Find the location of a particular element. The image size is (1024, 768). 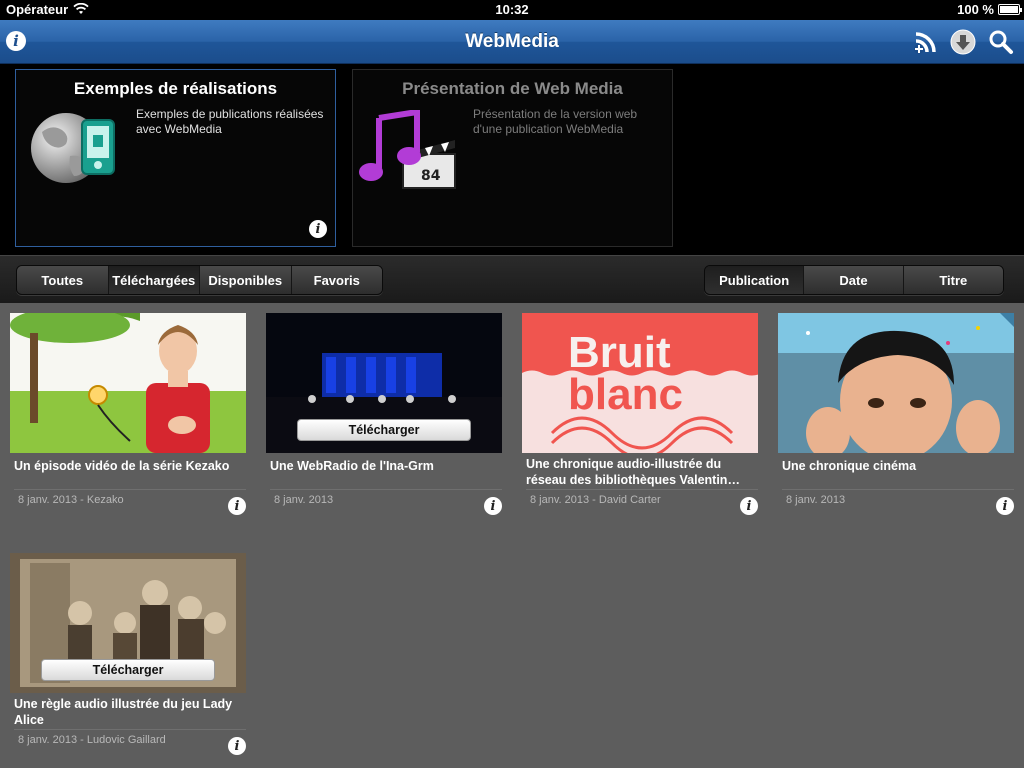

sort-titre: Titre is located at coordinates (953, 280).